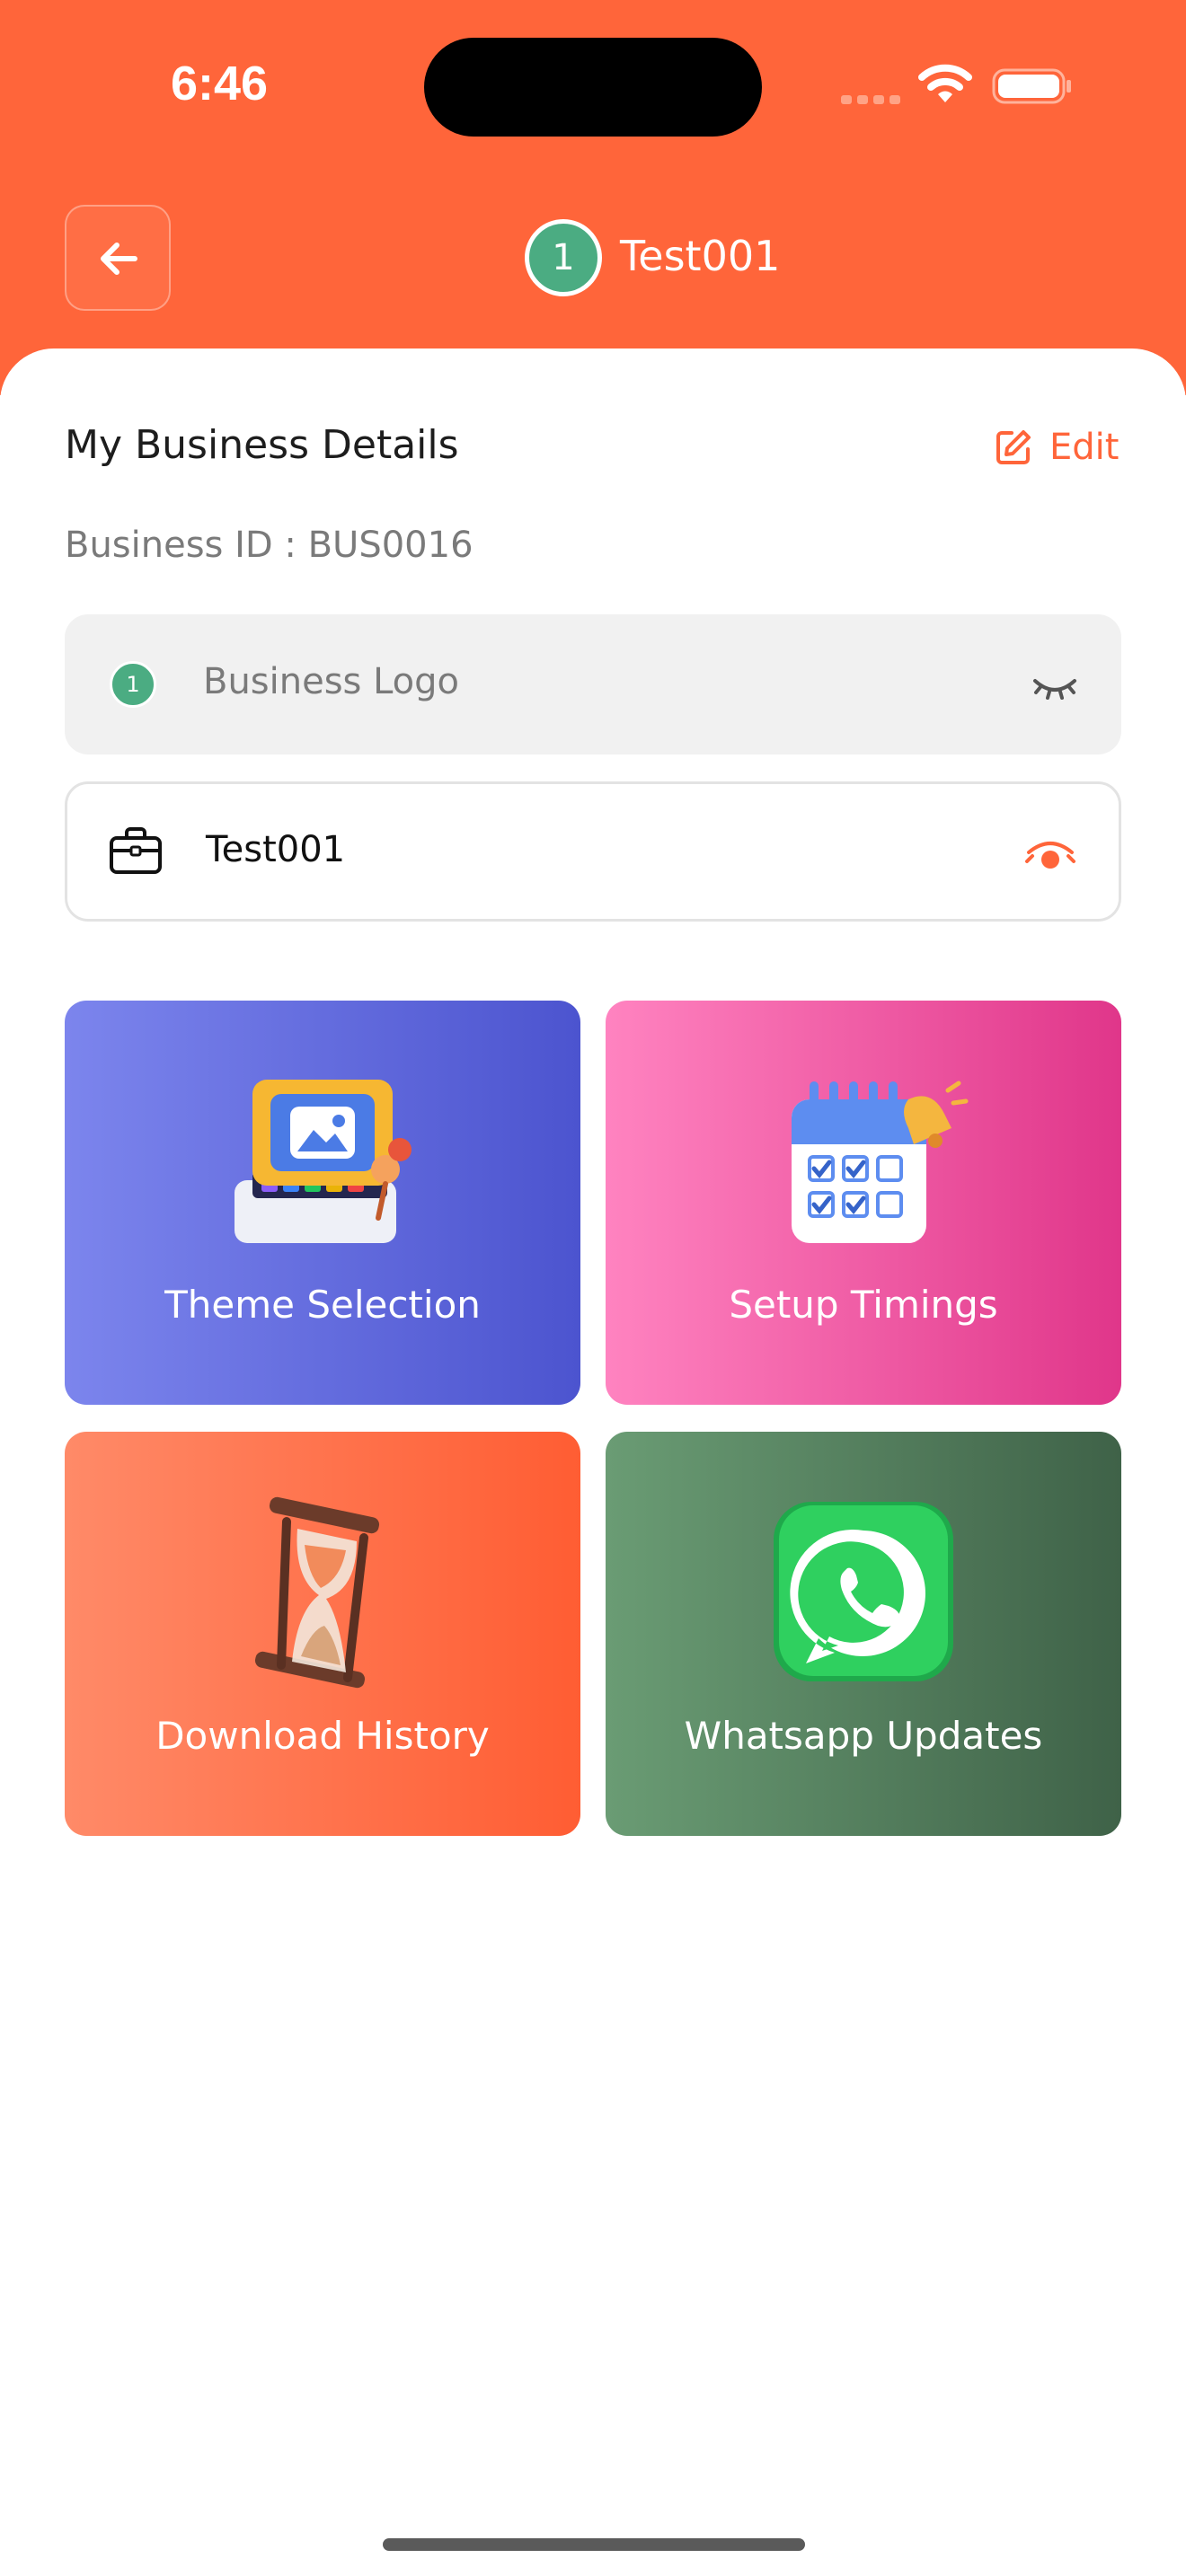 The image size is (1186, 2576). What do you see at coordinates (945, 83) in the screenshot?
I see `wifi-icon` at bounding box center [945, 83].